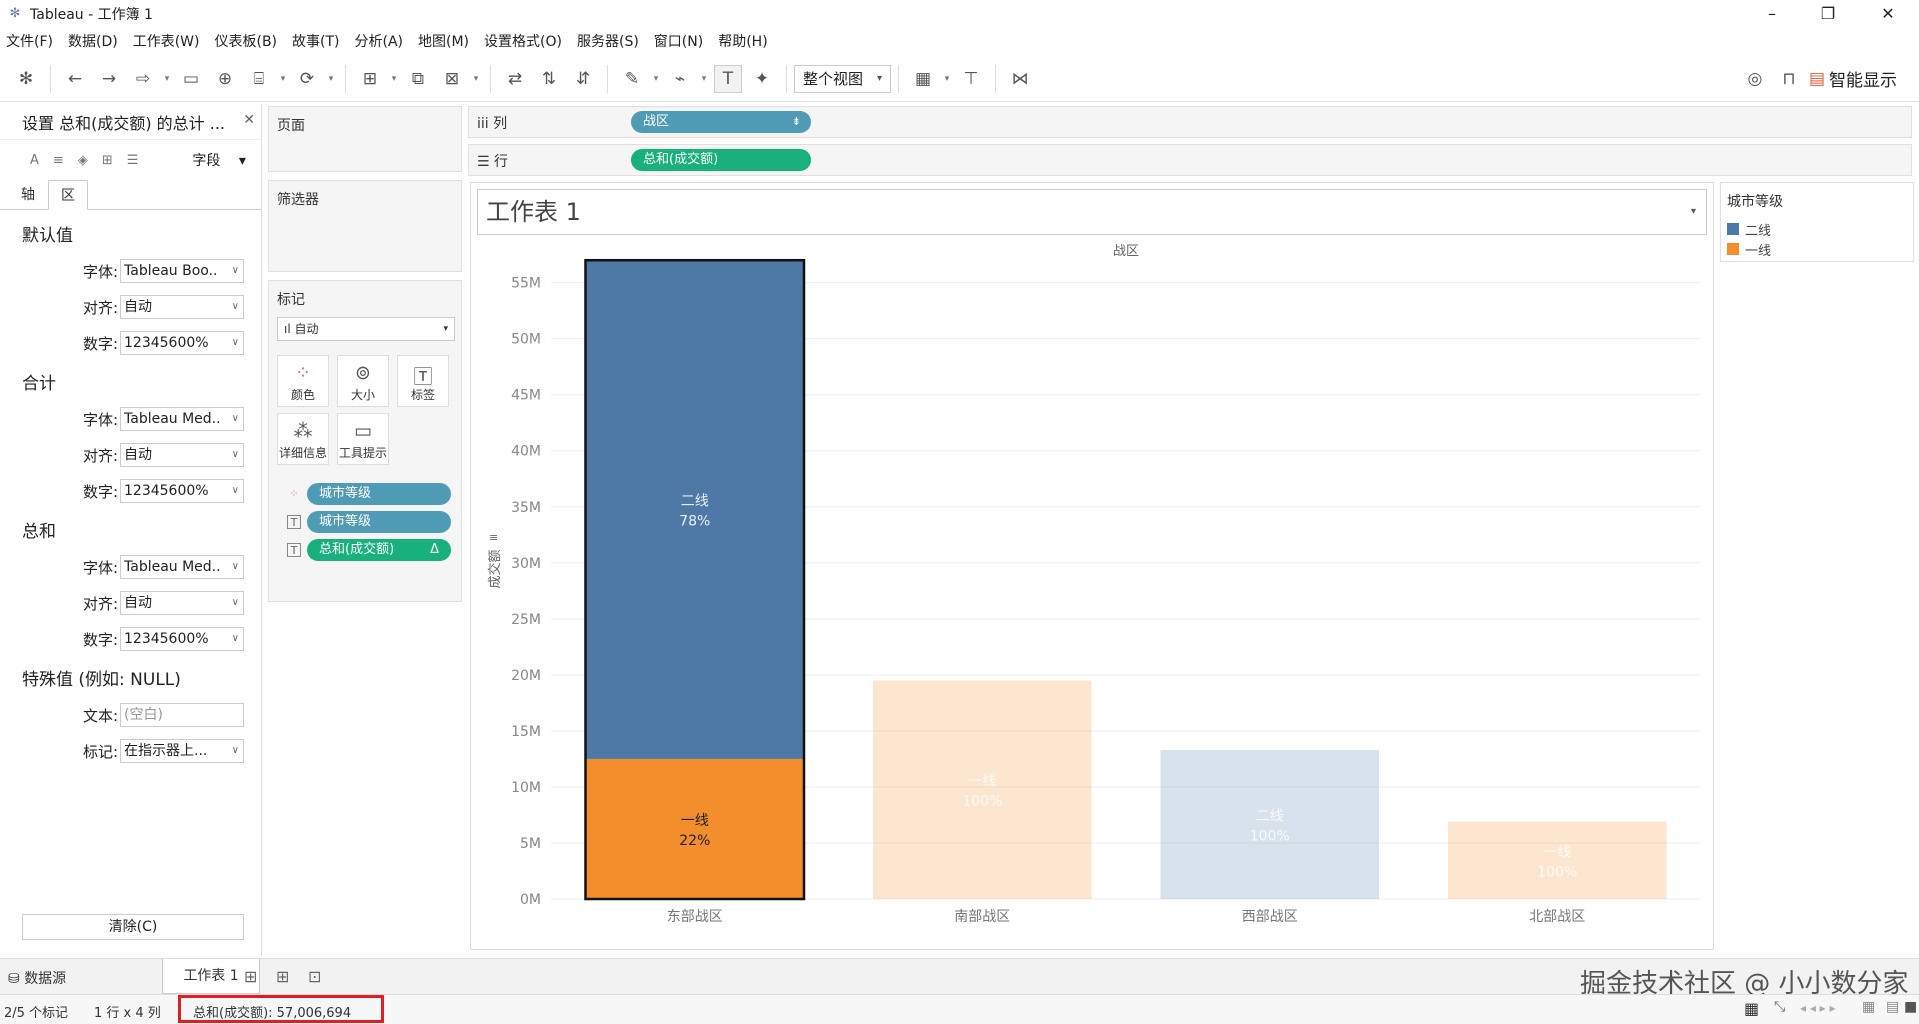 This screenshot has width=1919, height=1024. What do you see at coordinates (365, 226) in the screenshot?
I see `filters-card: 筛选器` at bounding box center [365, 226].